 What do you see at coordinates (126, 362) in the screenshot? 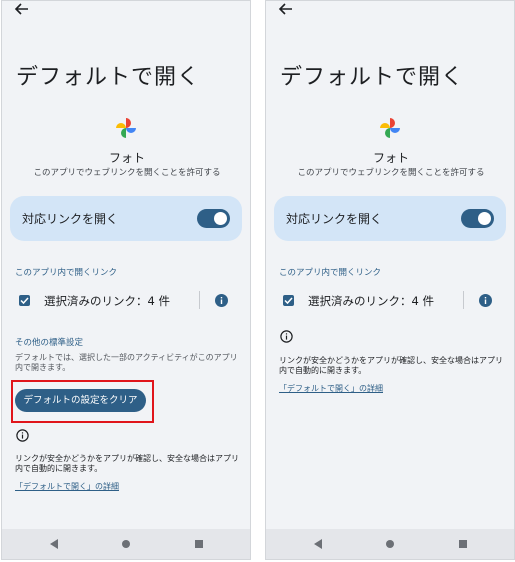
I see `other-defaults-description: デフォルトでは、選択した一部のアクティビティがこのアプリ内で開きます。` at bounding box center [126, 362].